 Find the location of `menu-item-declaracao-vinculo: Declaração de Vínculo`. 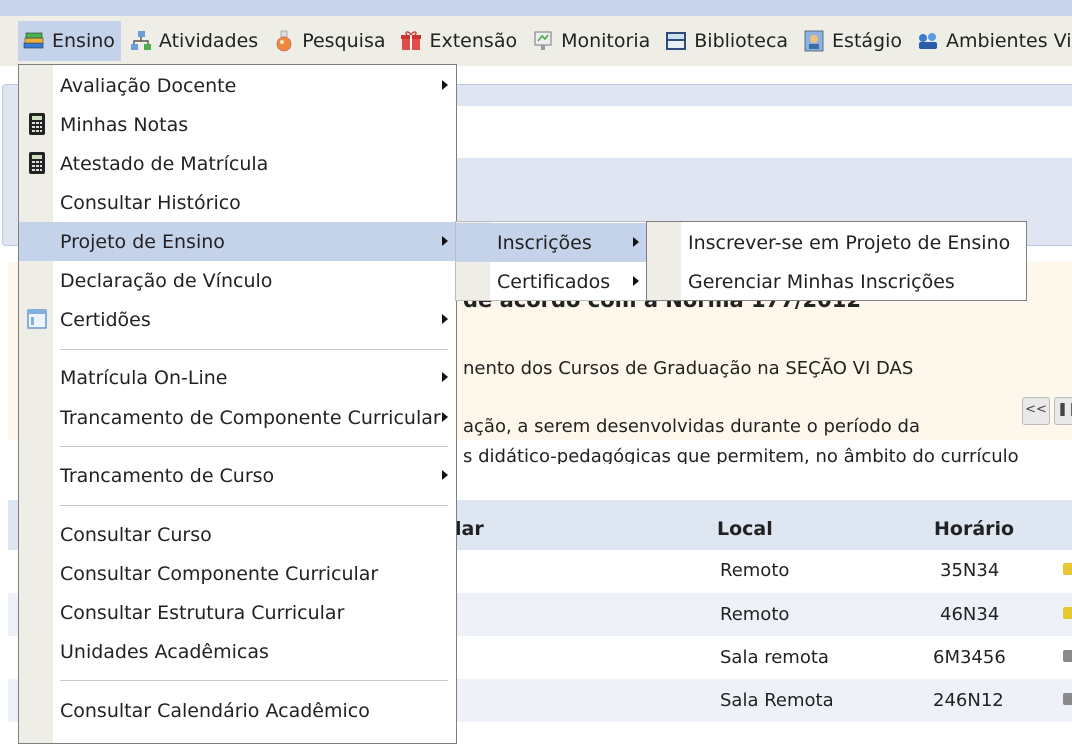

menu-item-declaracao-vinculo: Declaração de Vínculo is located at coordinates (237, 280).